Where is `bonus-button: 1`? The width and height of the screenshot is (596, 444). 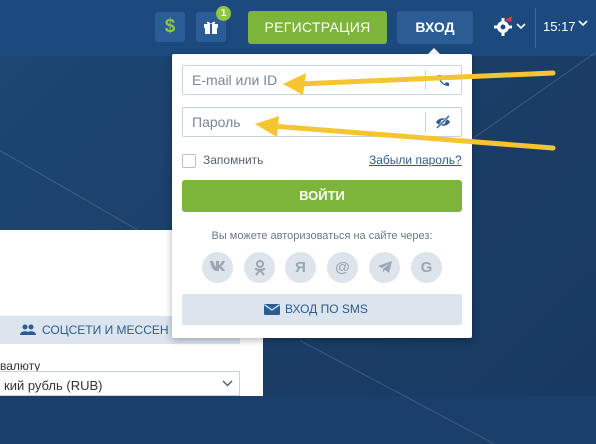 bonus-button: 1 is located at coordinates (213, 24).